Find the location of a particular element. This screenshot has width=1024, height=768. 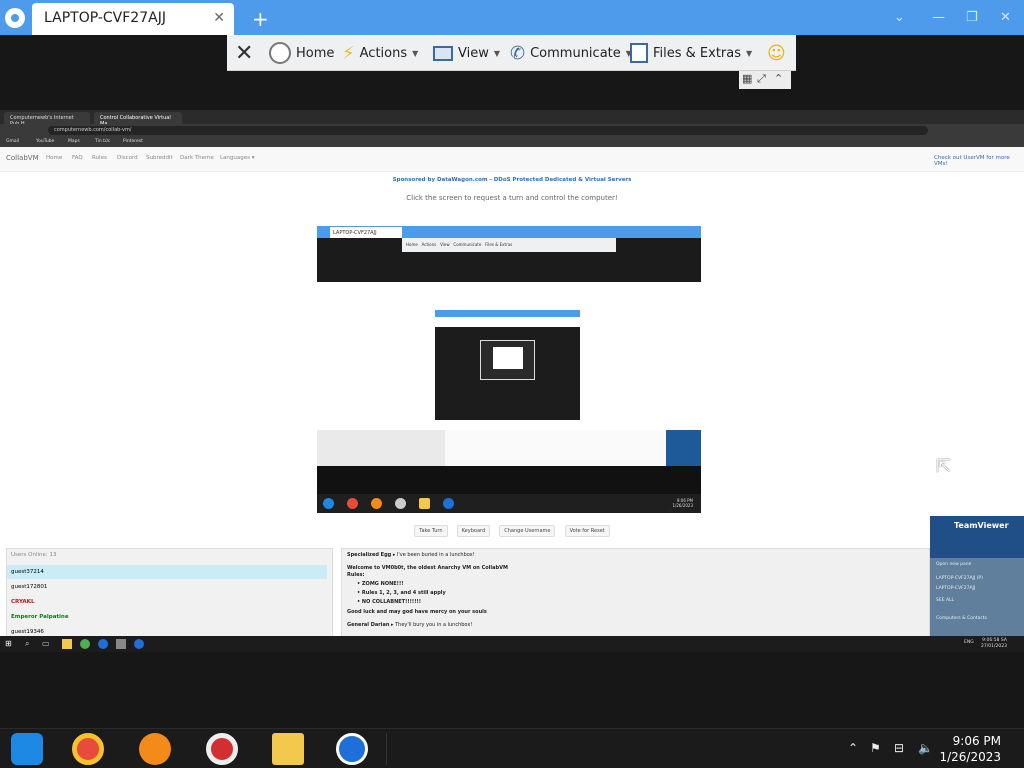

view-menu: View ▼ is located at coordinates (466, 53).